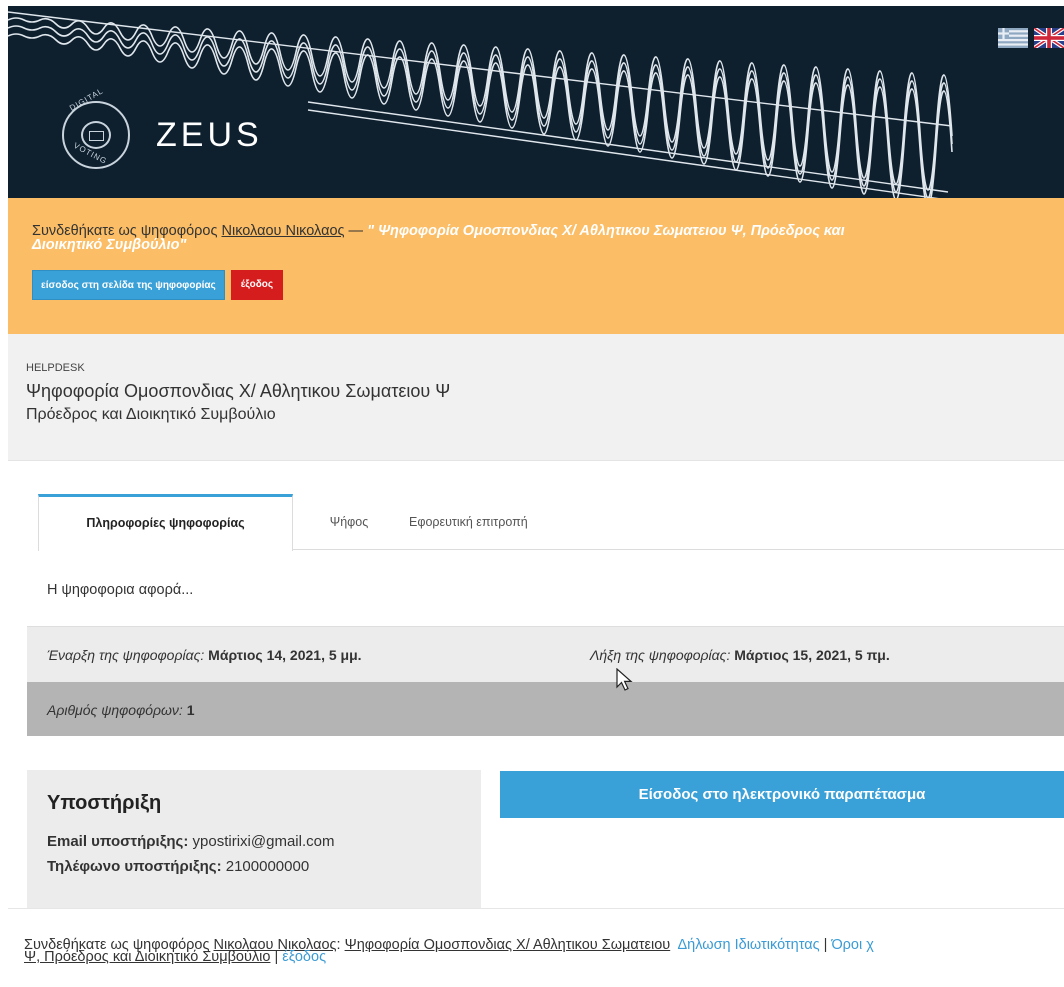  What do you see at coordinates (257, 285) in the screenshot?
I see `logout-button: έξοδος` at bounding box center [257, 285].